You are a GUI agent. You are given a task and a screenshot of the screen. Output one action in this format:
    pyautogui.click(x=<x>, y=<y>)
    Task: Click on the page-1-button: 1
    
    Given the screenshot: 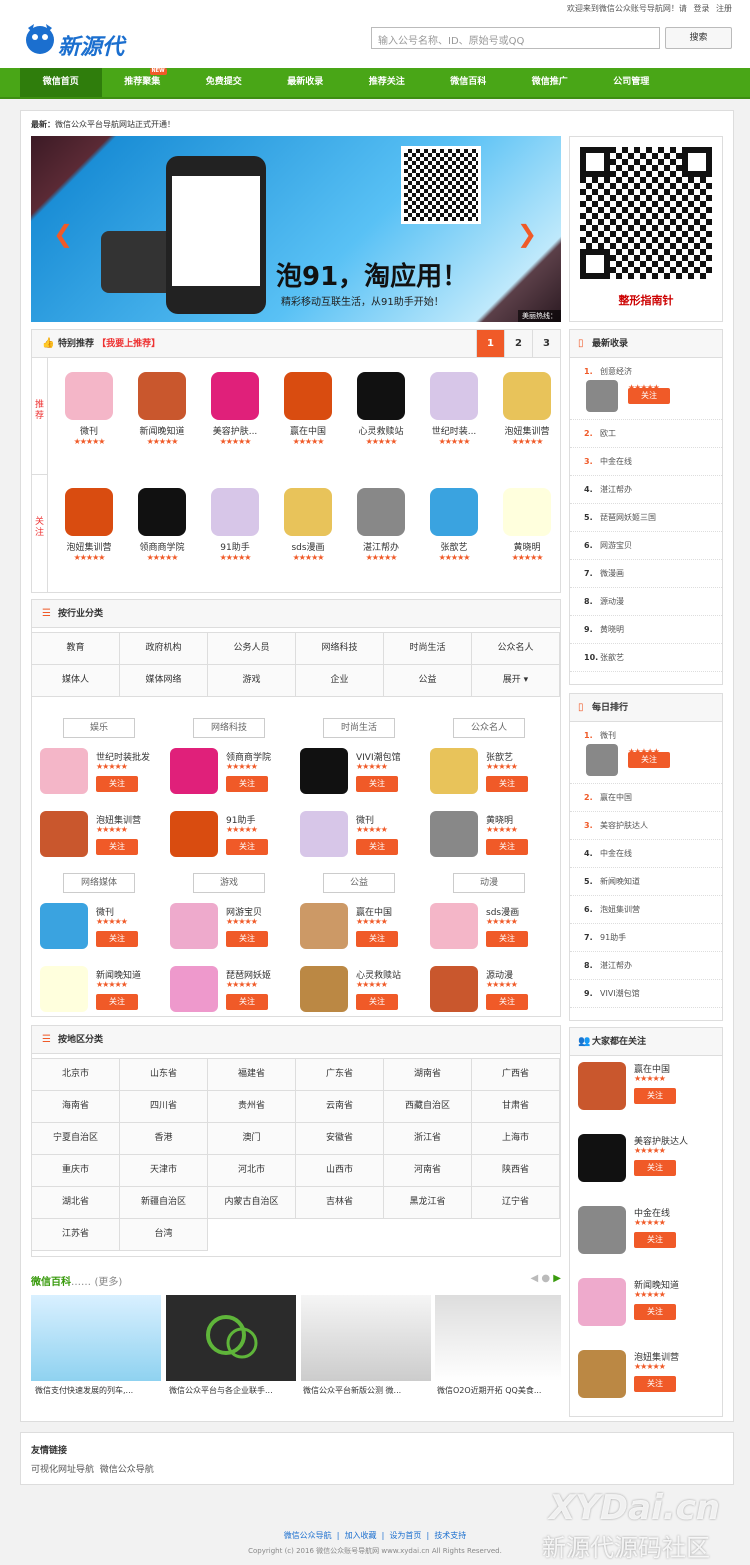 What is the action you would take?
    pyautogui.click(x=490, y=343)
    